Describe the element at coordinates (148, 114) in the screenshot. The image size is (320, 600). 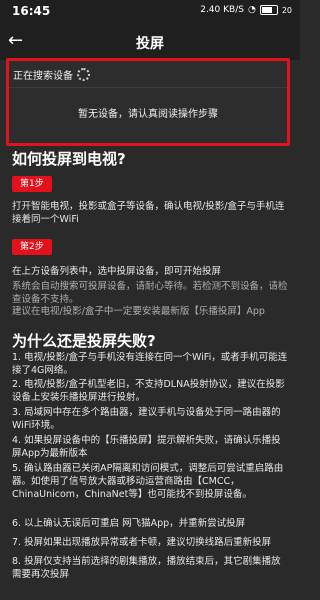
I see `no-device-message: 暂无设备，请认真阅读操作步骤` at that location.